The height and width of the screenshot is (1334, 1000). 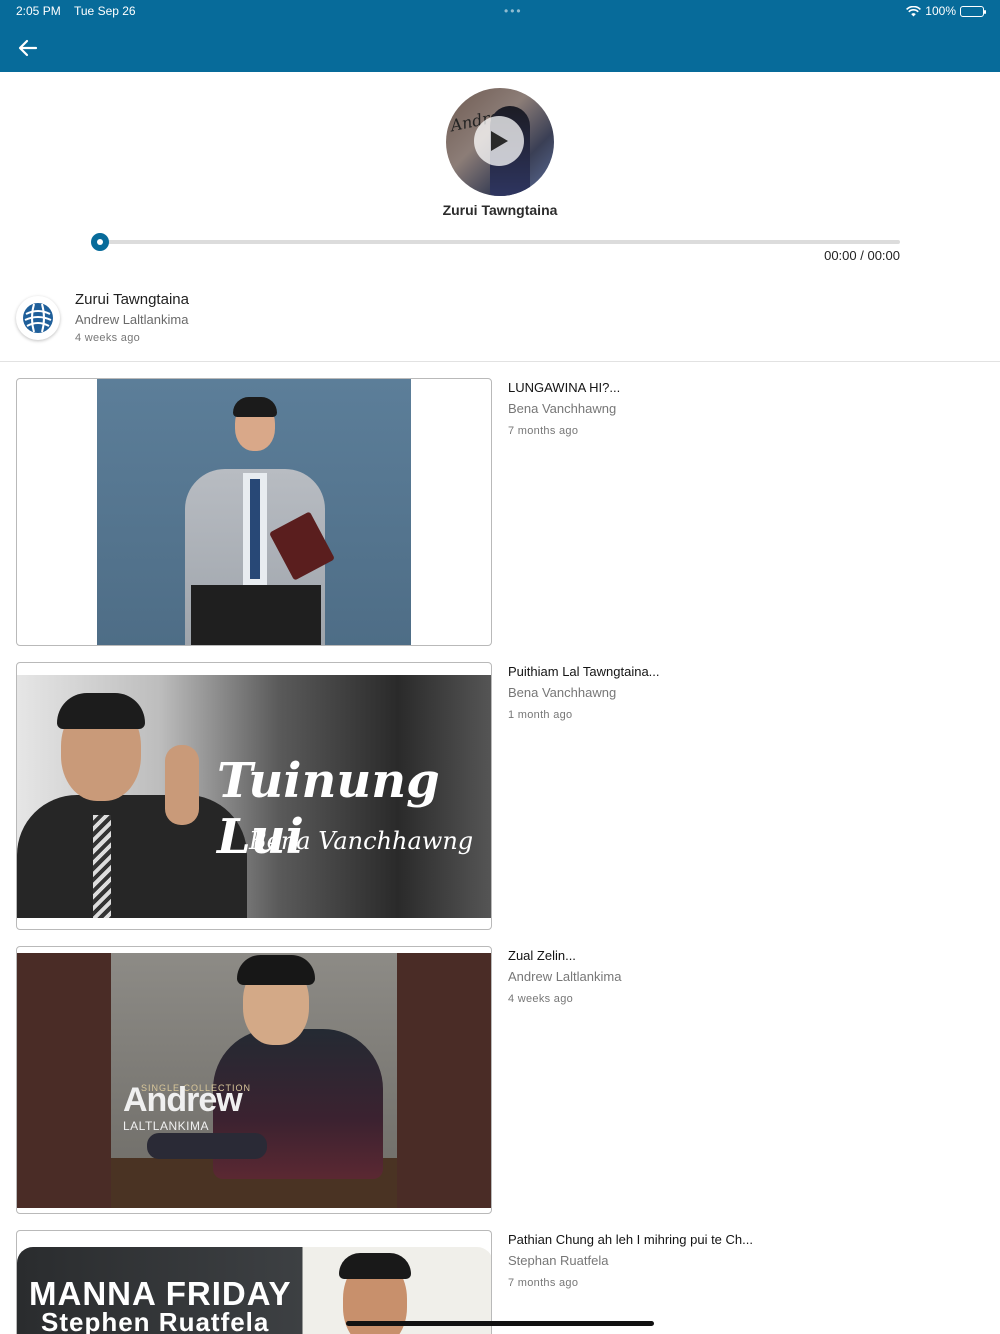 I want to click on app-header: 2:05 PM Tue Sep 26 ••• 100%, so click(x=500, y=36).